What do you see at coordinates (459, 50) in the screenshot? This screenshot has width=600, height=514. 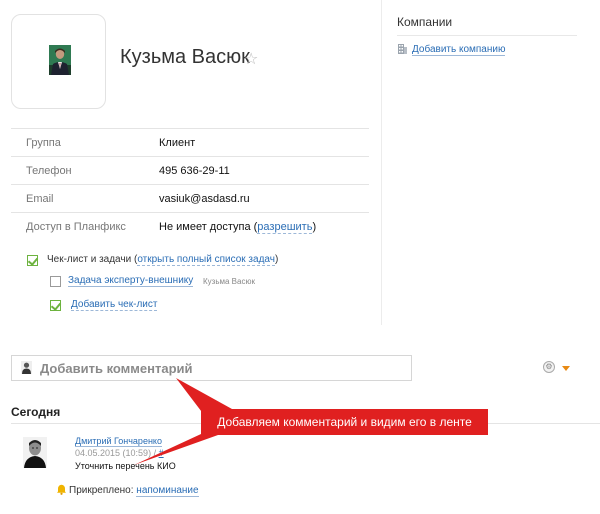 I see `add-company-link: Добавить компанию` at bounding box center [459, 50].